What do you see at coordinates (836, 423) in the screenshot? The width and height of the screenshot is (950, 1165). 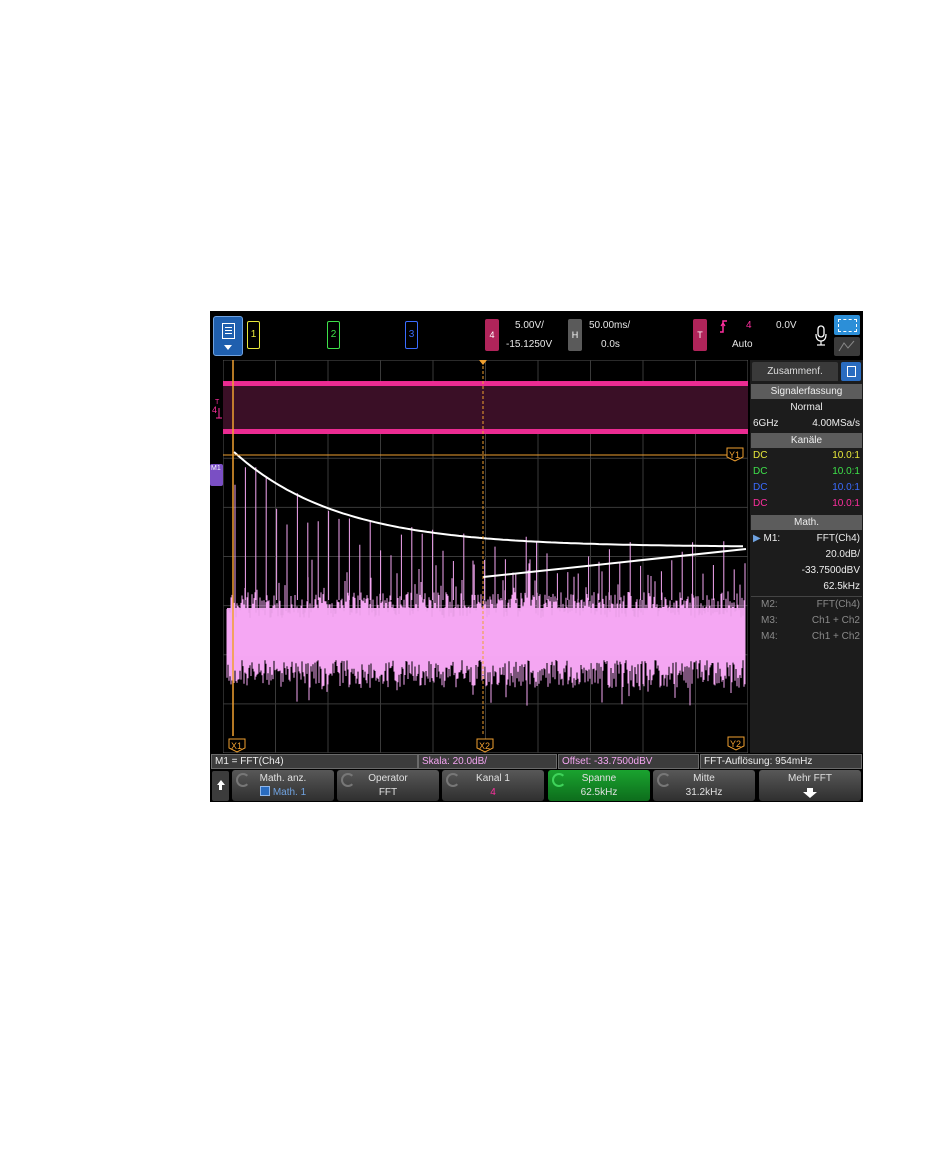 I see `sample-rate: 4.00MSa/s` at bounding box center [836, 423].